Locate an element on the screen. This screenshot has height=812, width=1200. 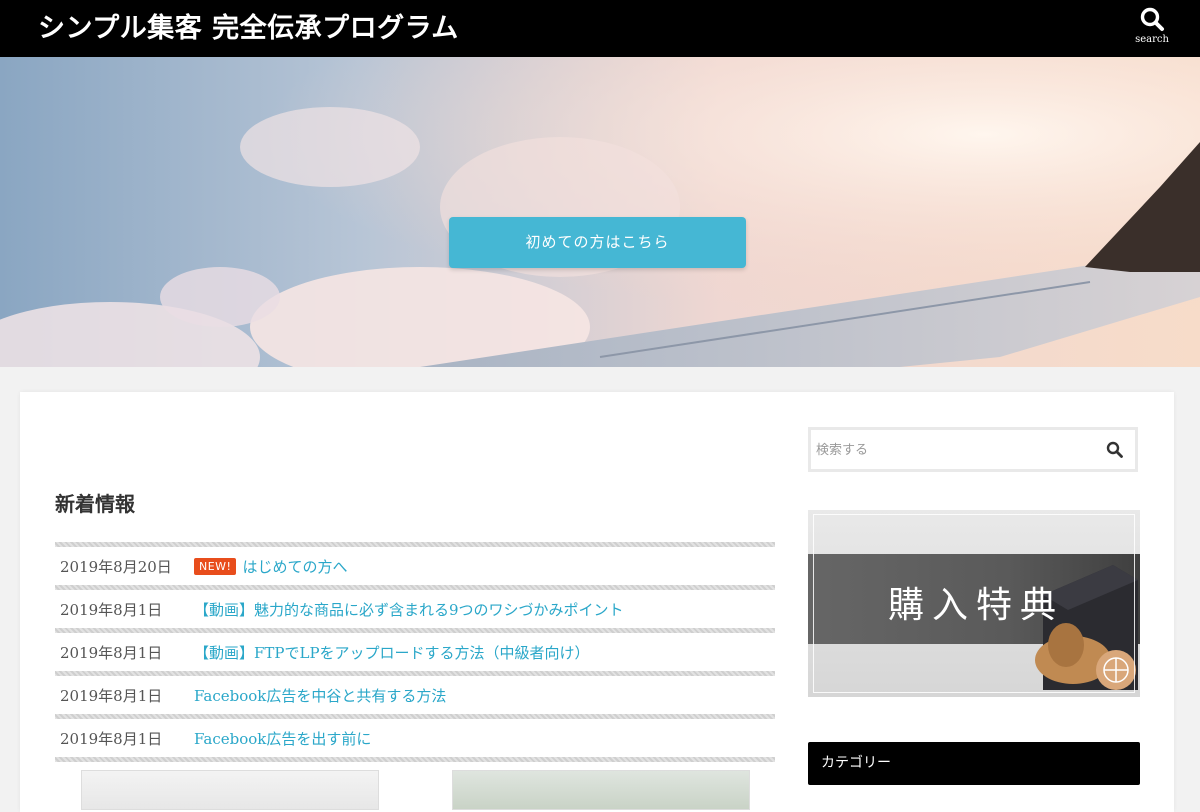
news-link: NEW! はじめての方へ is located at coordinates (270, 566).